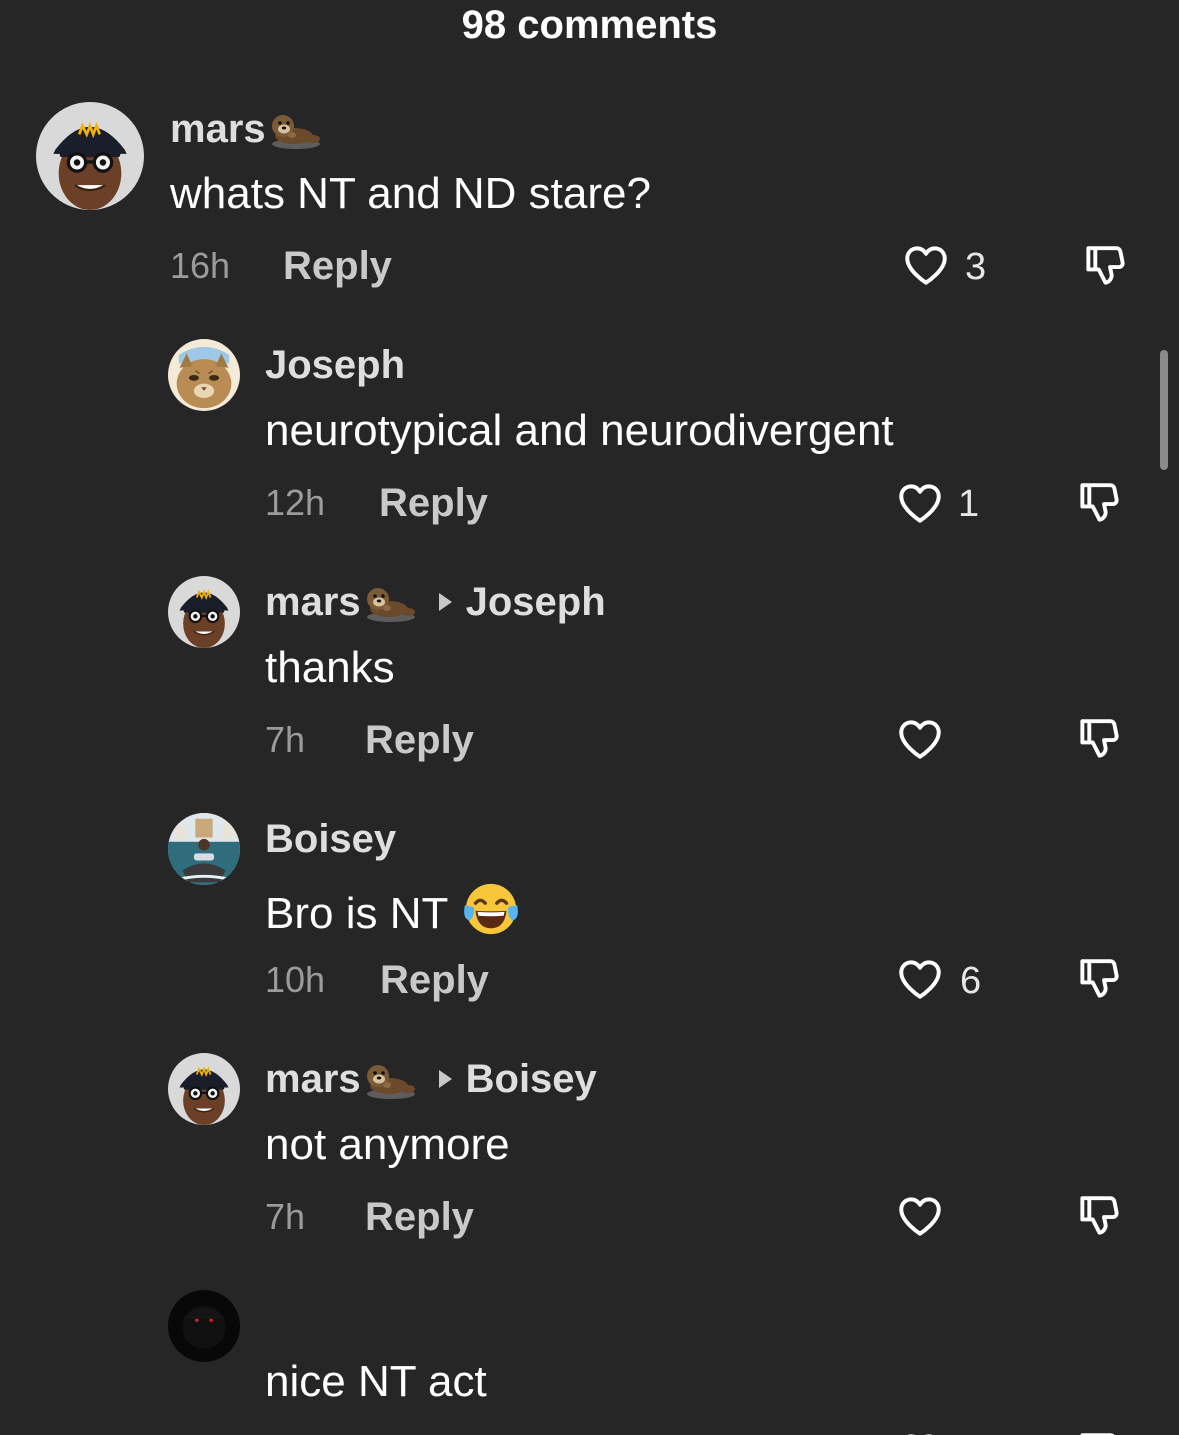 The image size is (1179, 1435). Describe the element at coordinates (531, 1079) in the screenshot. I see `reply-to-username: Boisey` at that location.